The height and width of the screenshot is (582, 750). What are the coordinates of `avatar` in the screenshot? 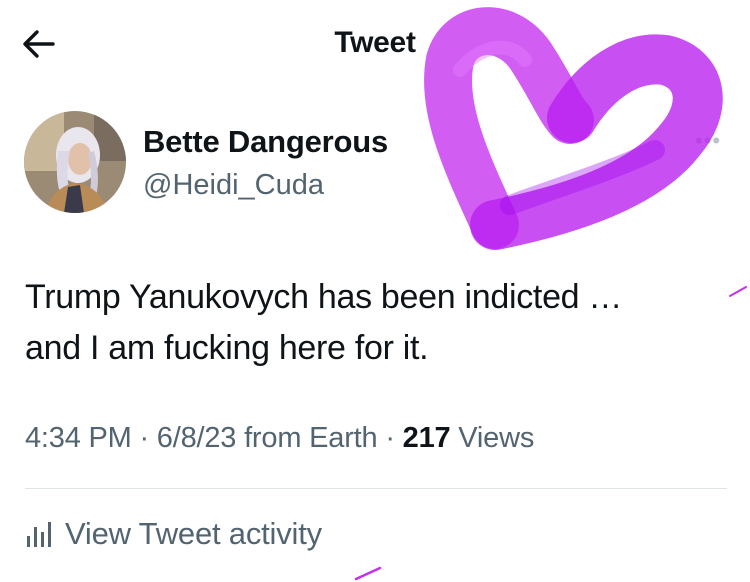 It's located at (75, 162).